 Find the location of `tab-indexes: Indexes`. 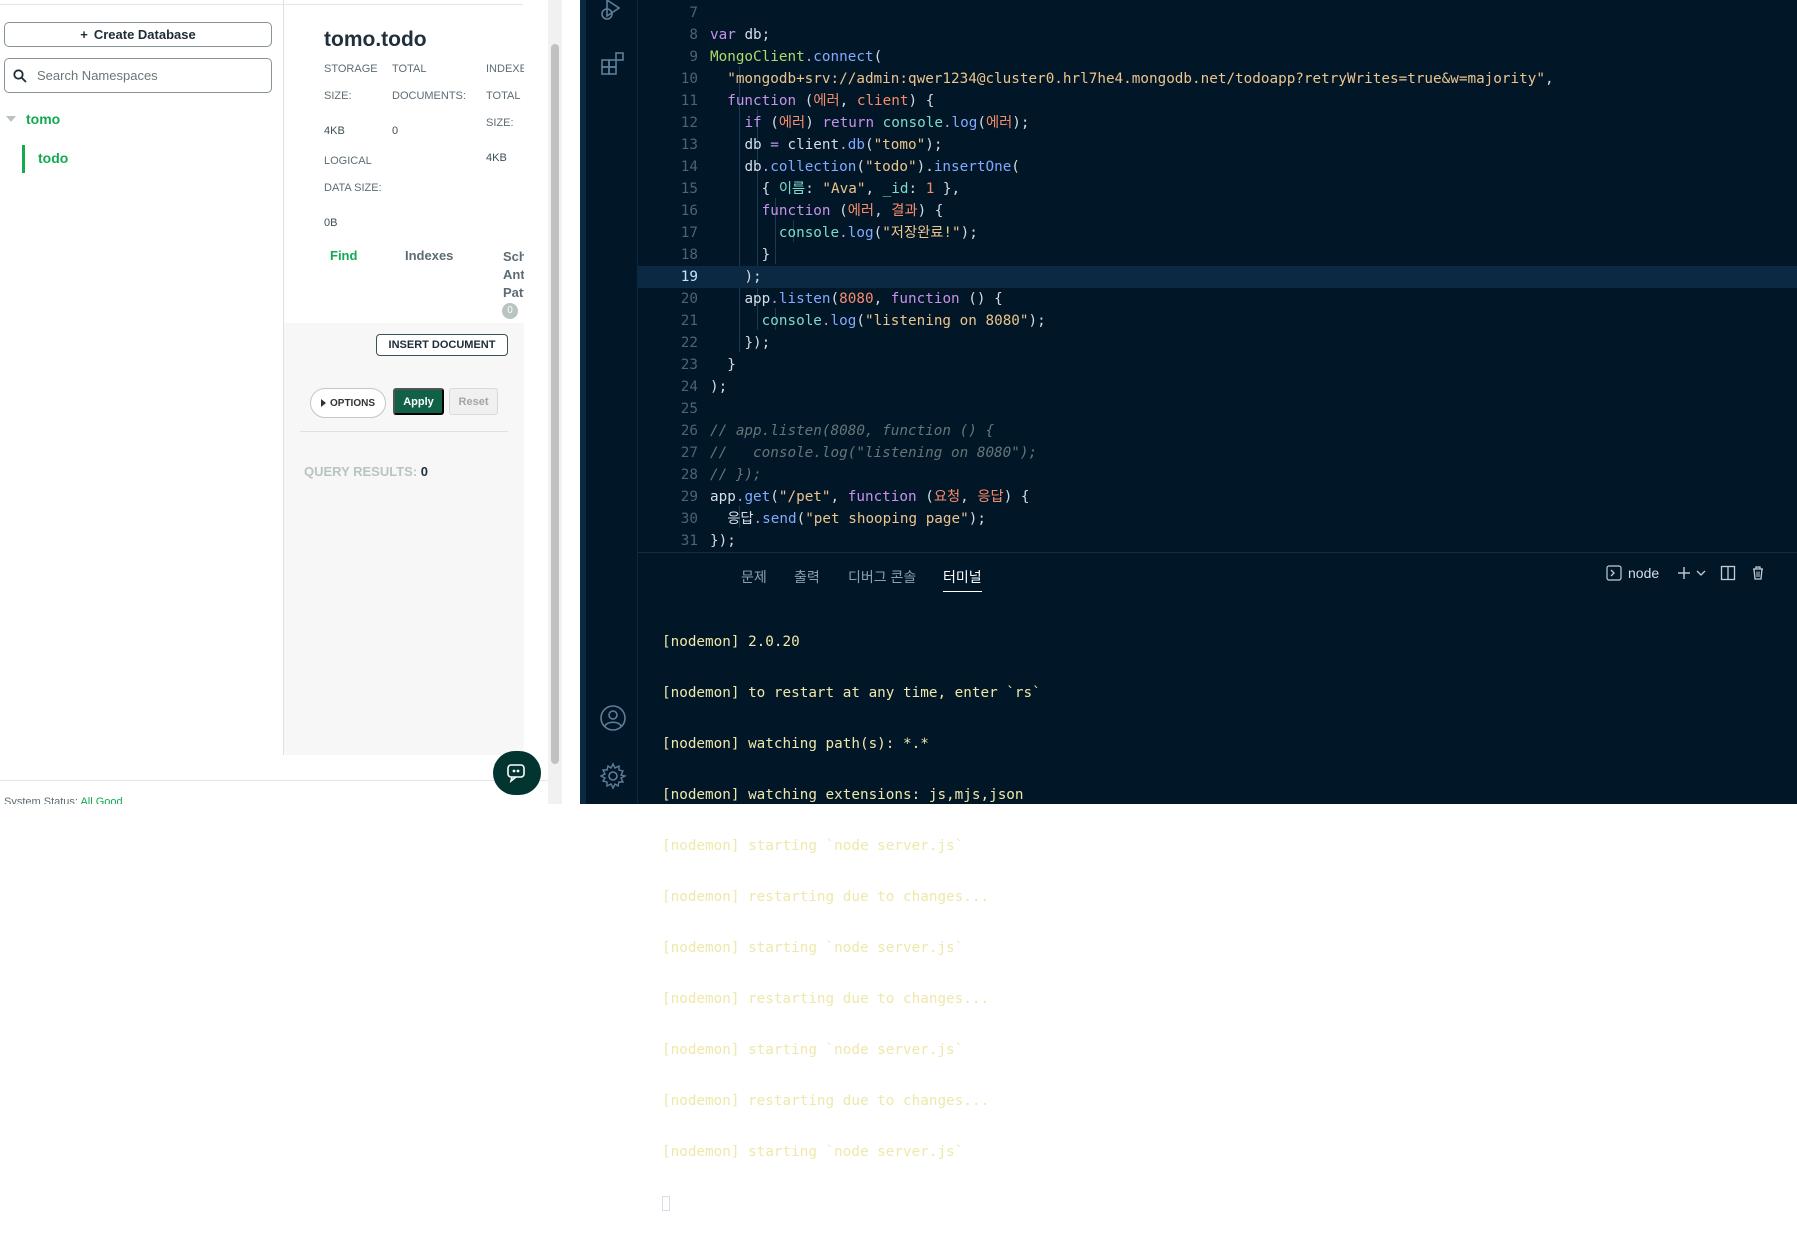

tab-indexes: Indexes is located at coordinates (429, 255).